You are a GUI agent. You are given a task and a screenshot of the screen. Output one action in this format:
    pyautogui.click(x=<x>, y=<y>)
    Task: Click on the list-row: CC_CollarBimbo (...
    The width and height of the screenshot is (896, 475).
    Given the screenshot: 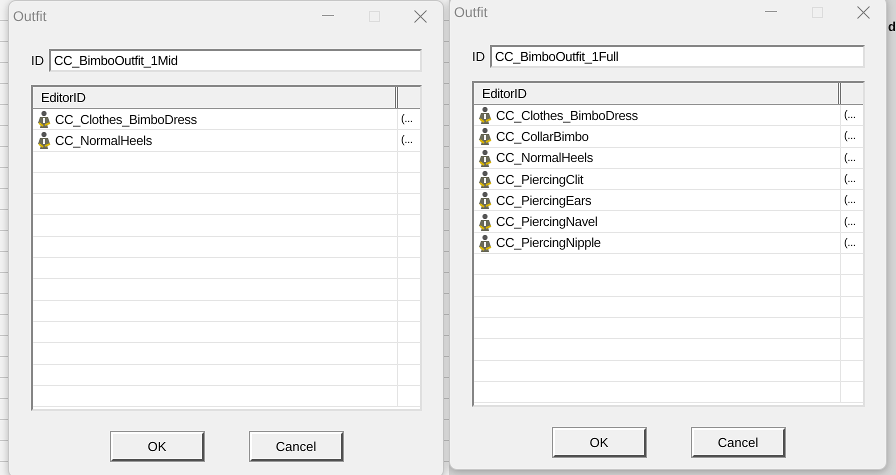 What is the action you would take?
    pyautogui.click(x=668, y=137)
    